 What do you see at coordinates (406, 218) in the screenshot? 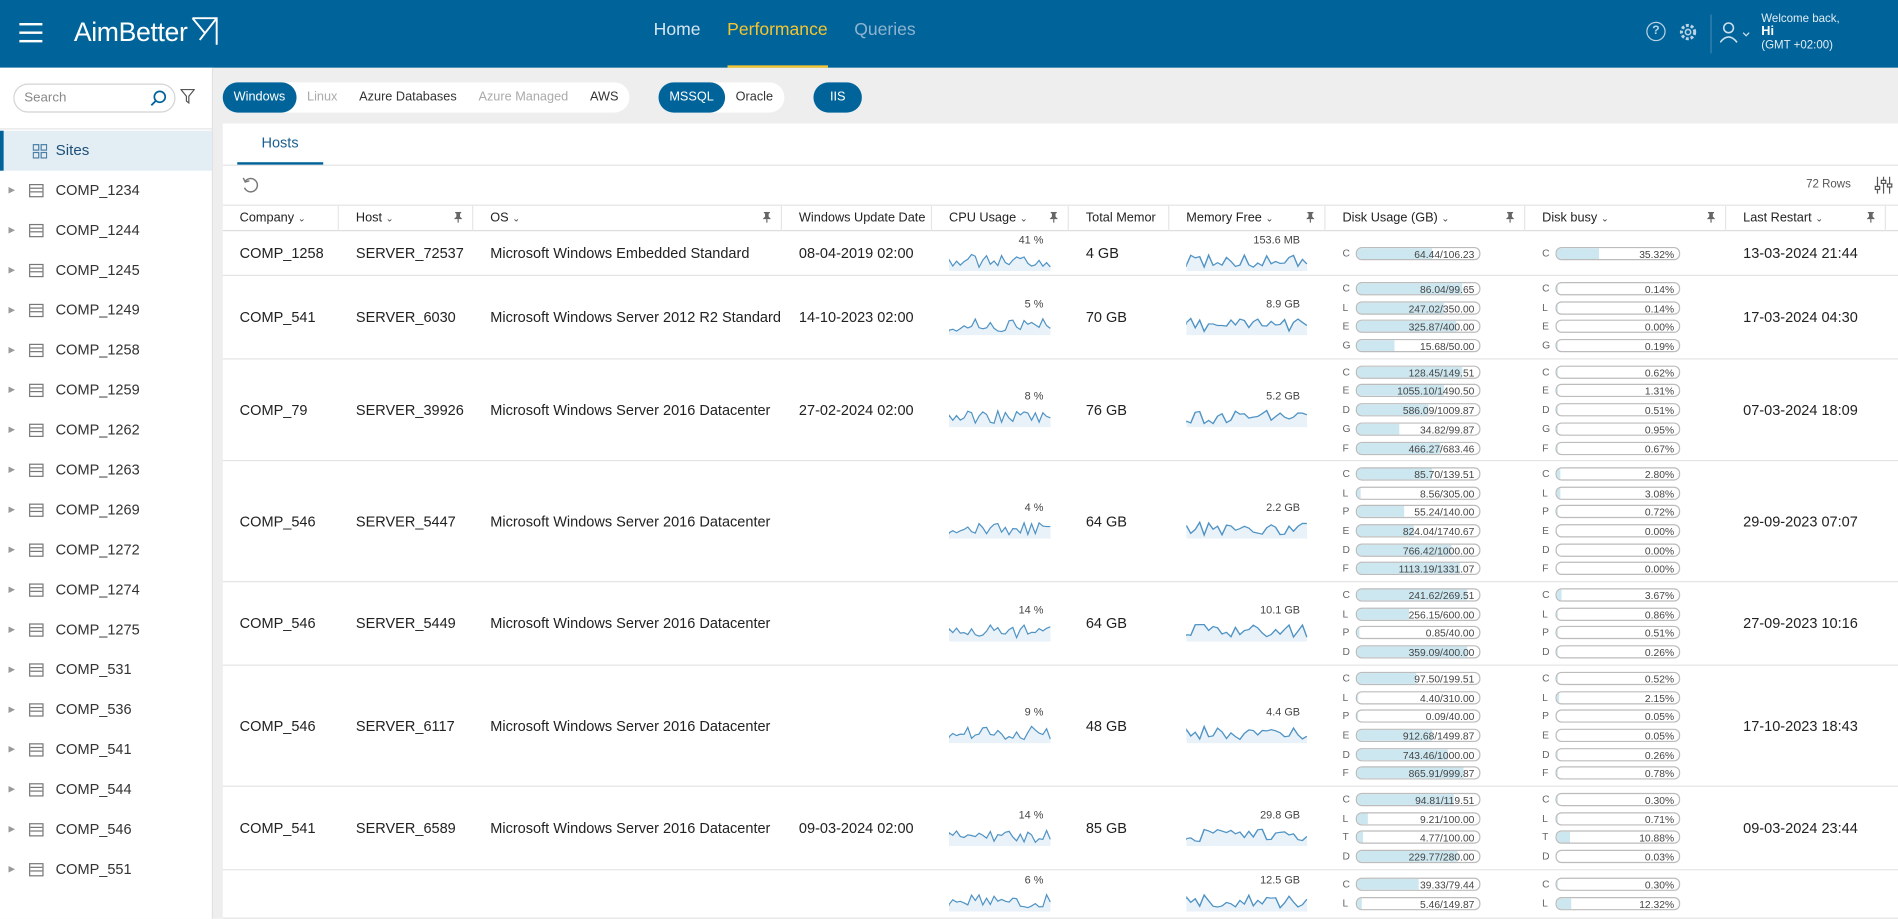
I see `column-header: Host ⌄` at bounding box center [406, 218].